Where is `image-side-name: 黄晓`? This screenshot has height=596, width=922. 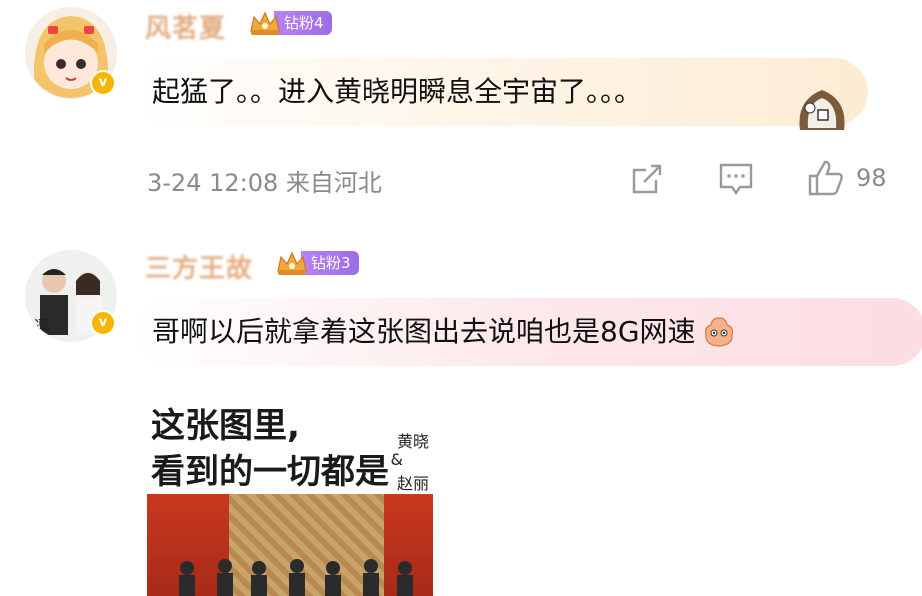 image-side-name: 黄晓 is located at coordinates (412, 441).